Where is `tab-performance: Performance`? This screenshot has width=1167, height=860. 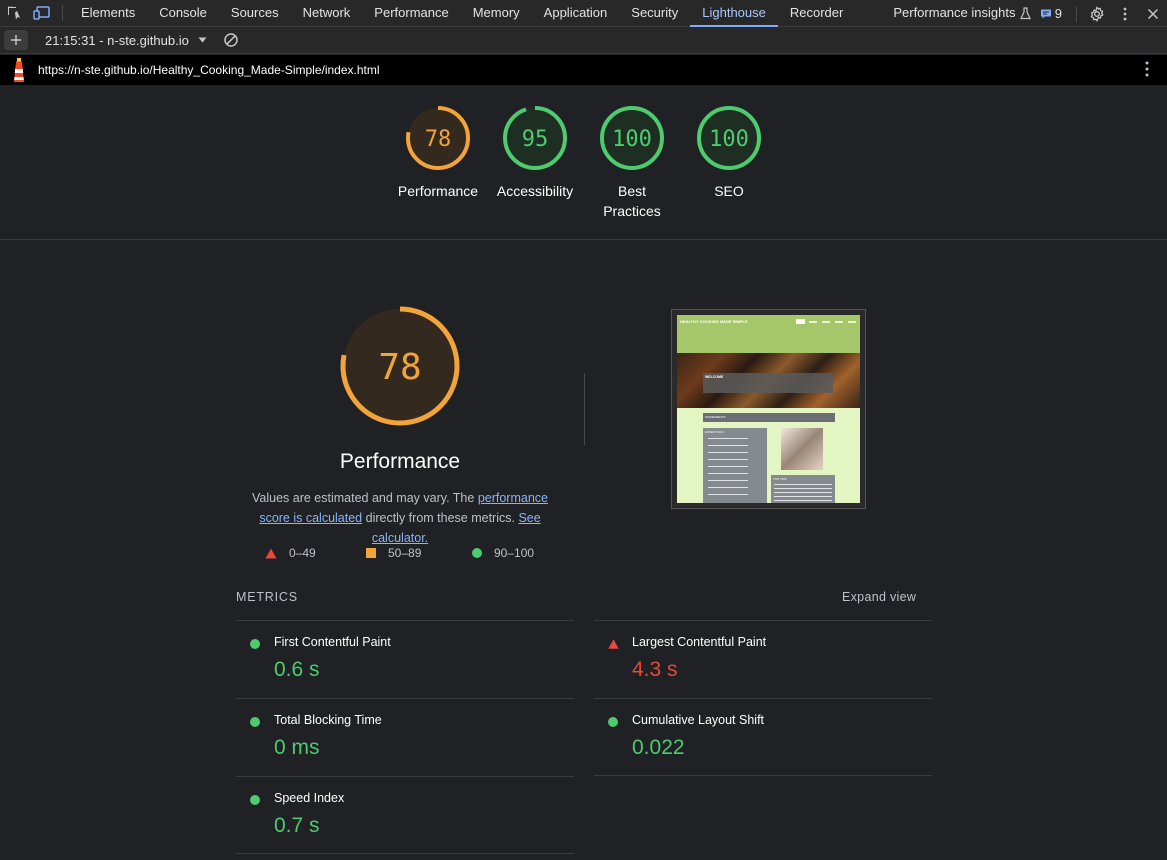 tab-performance: Performance is located at coordinates (411, 13).